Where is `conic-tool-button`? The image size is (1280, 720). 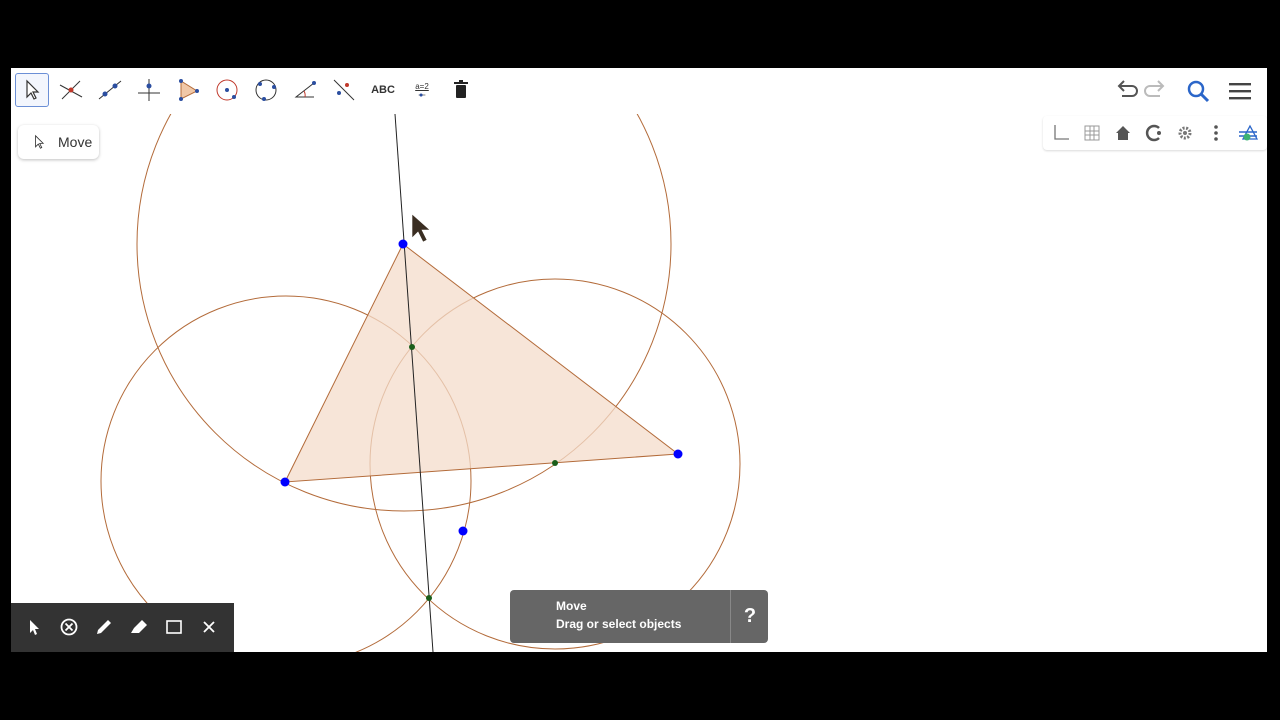
conic-tool-button is located at coordinates (266, 90).